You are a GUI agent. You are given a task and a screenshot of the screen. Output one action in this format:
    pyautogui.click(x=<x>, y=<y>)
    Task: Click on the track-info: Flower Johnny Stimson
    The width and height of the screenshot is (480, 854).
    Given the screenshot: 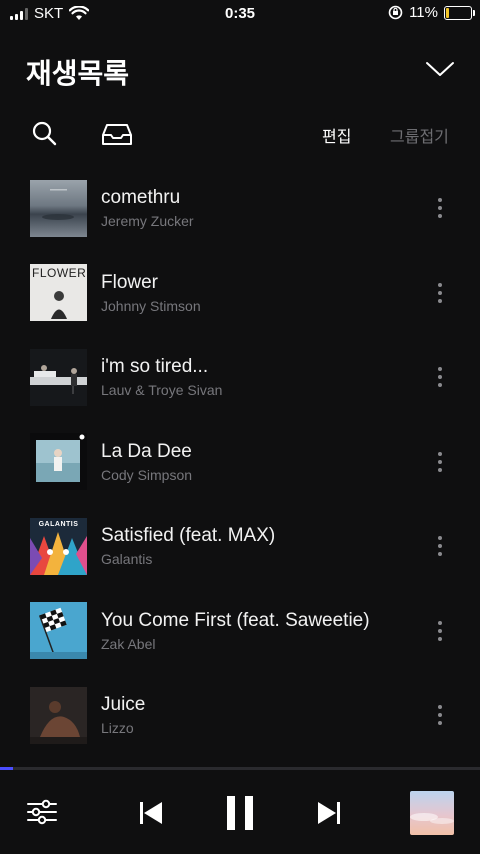 What is the action you would take?
    pyautogui.click(x=151, y=293)
    